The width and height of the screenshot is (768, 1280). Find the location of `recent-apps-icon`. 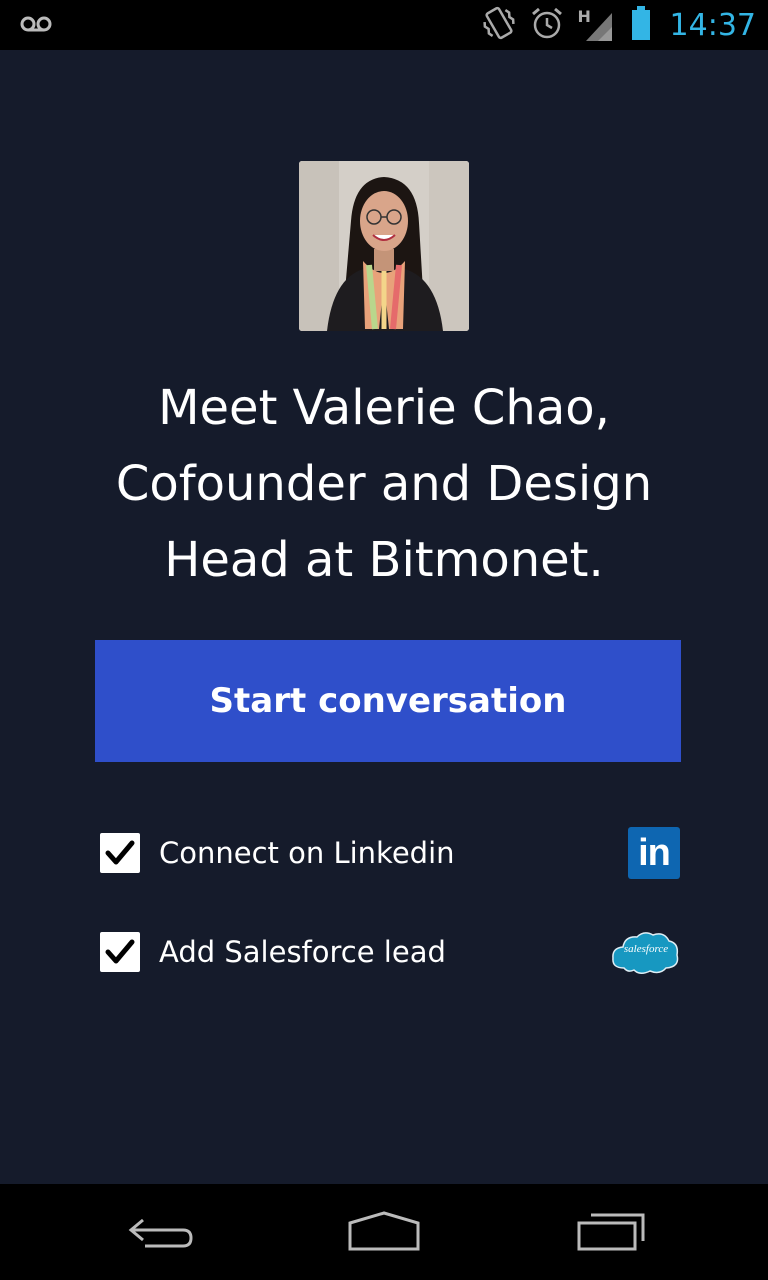

recent-apps-icon is located at coordinates (611, 1232).